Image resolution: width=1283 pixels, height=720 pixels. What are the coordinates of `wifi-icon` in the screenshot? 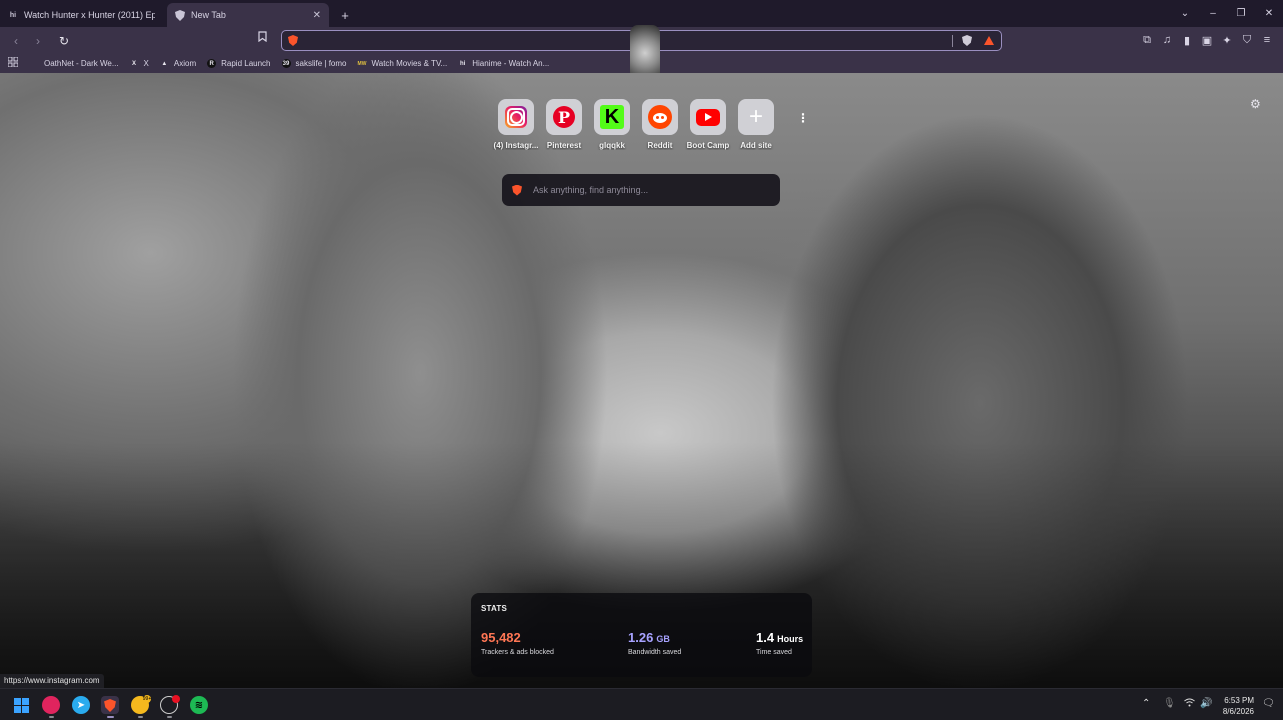 It's located at (1189, 704).